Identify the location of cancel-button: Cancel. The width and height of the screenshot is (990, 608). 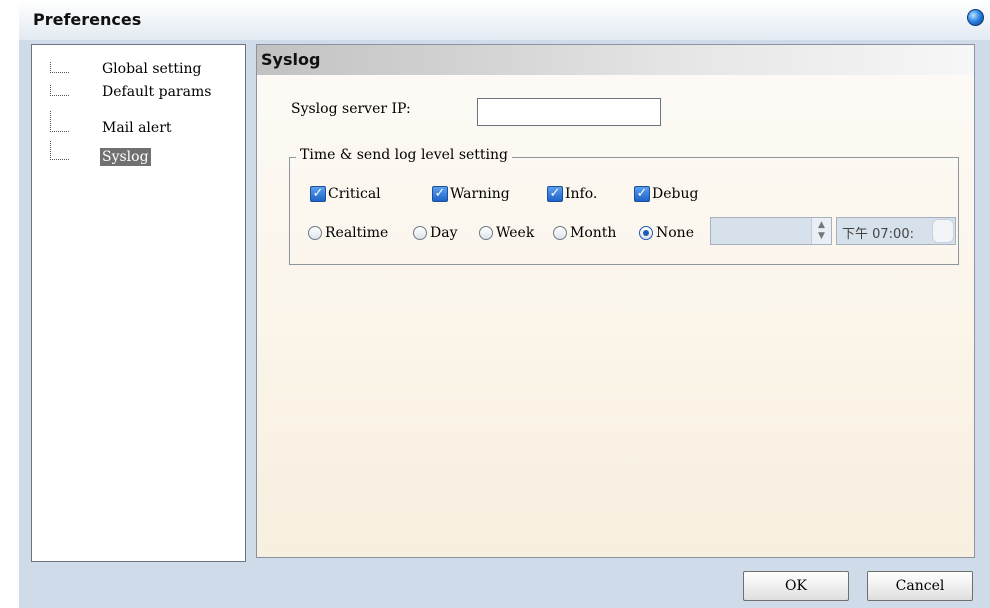
(920, 586).